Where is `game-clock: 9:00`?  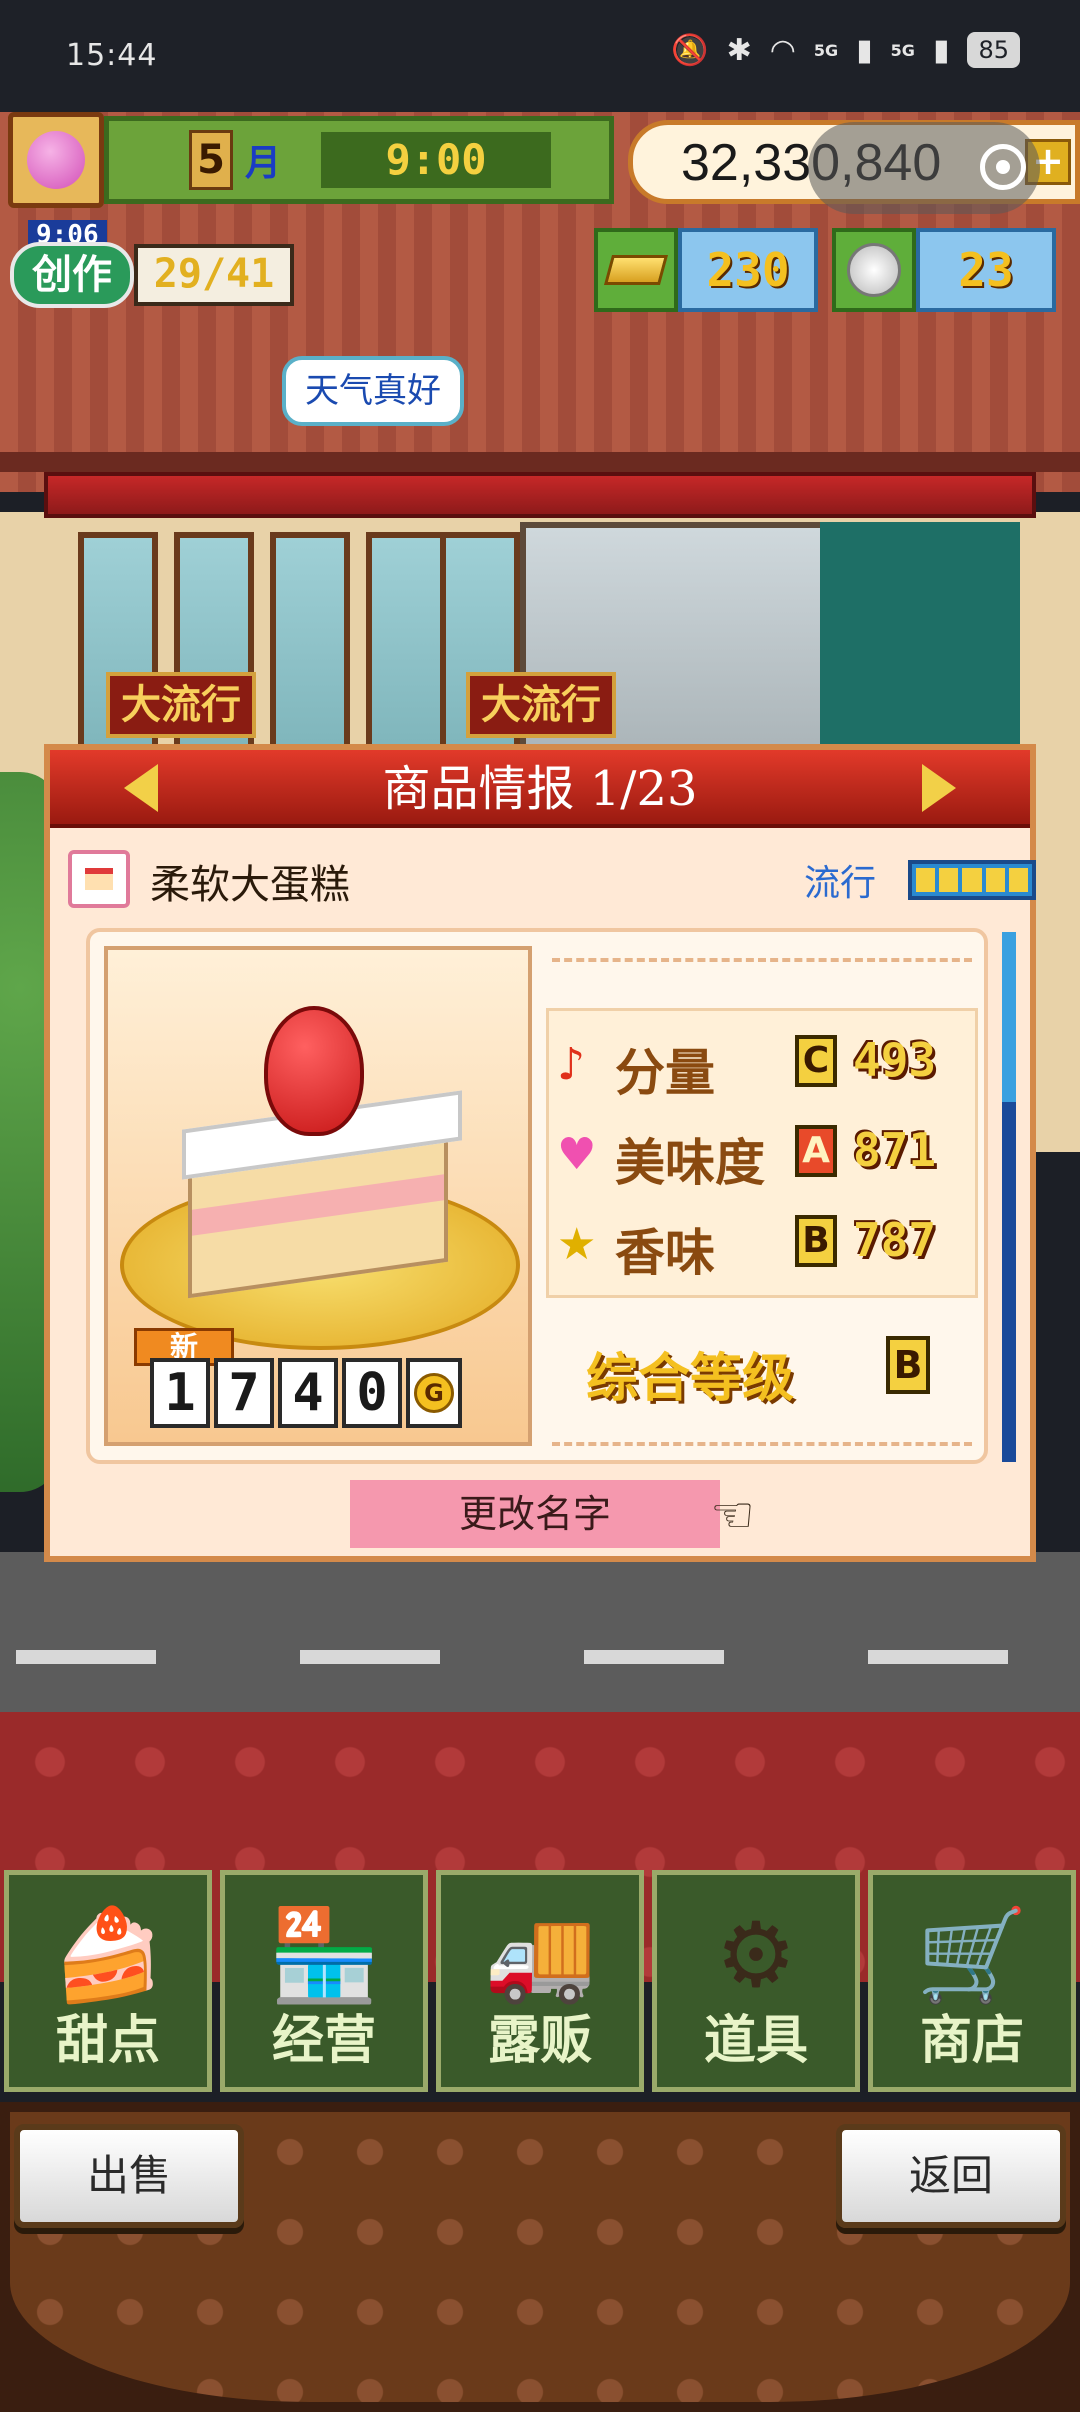 game-clock: 9:00 is located at coordinates (436, 160).